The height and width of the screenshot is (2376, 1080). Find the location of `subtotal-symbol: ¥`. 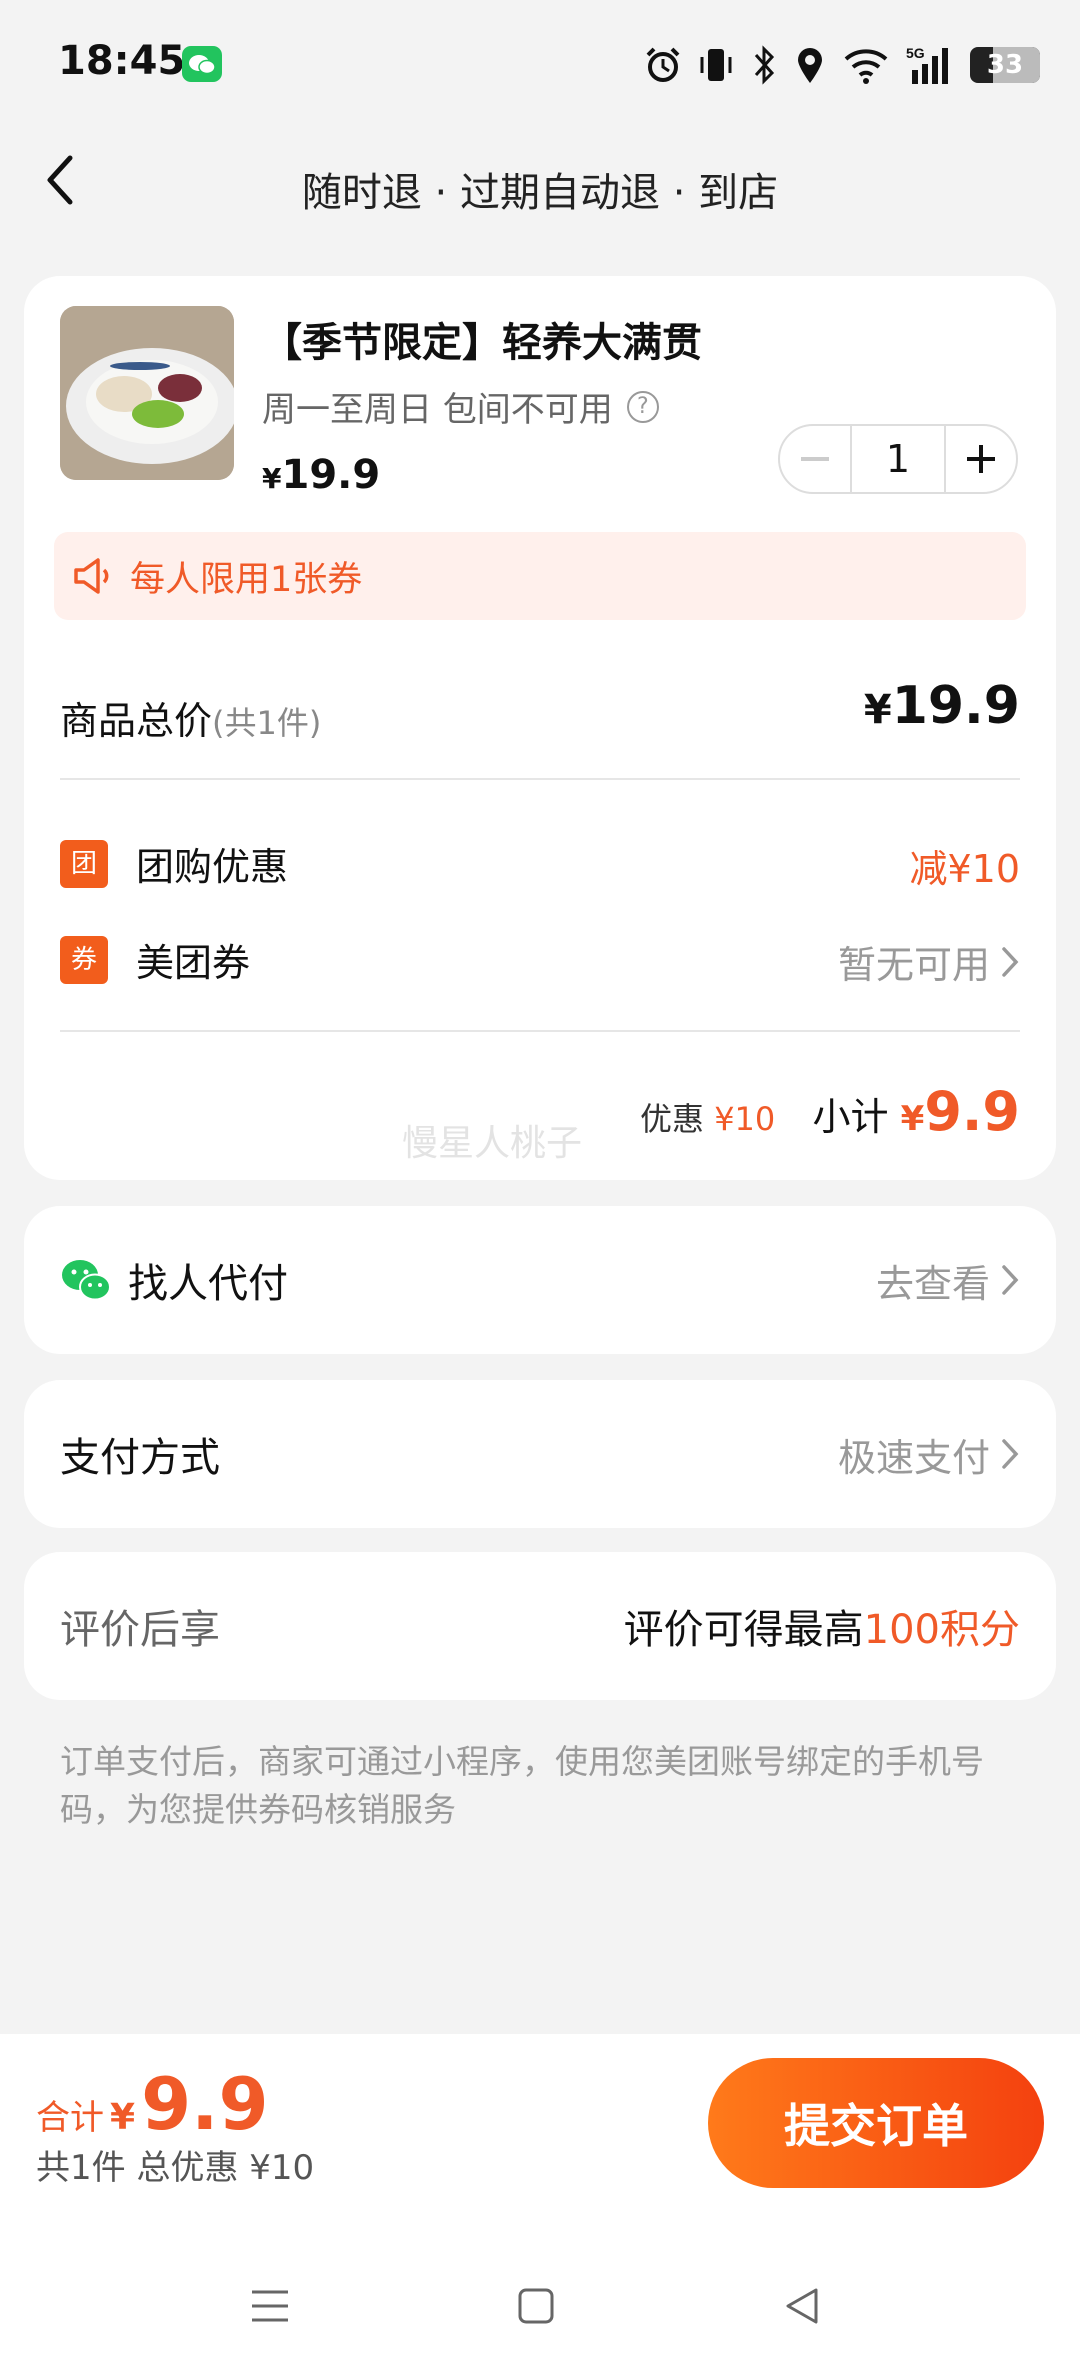

subtotal-symbol: ¥ is located at coordinates (912, 1119).